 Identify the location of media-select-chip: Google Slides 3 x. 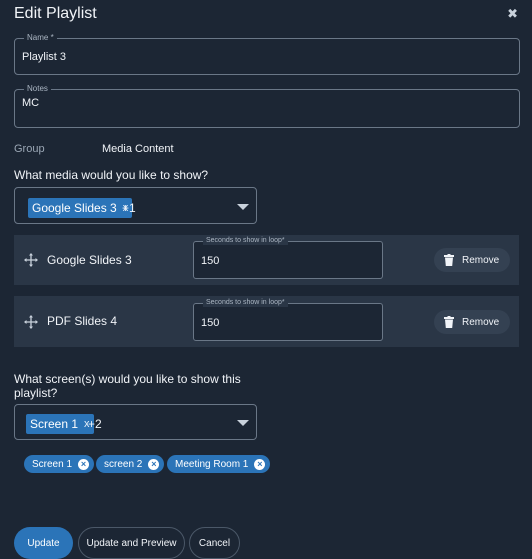
(80, 208).